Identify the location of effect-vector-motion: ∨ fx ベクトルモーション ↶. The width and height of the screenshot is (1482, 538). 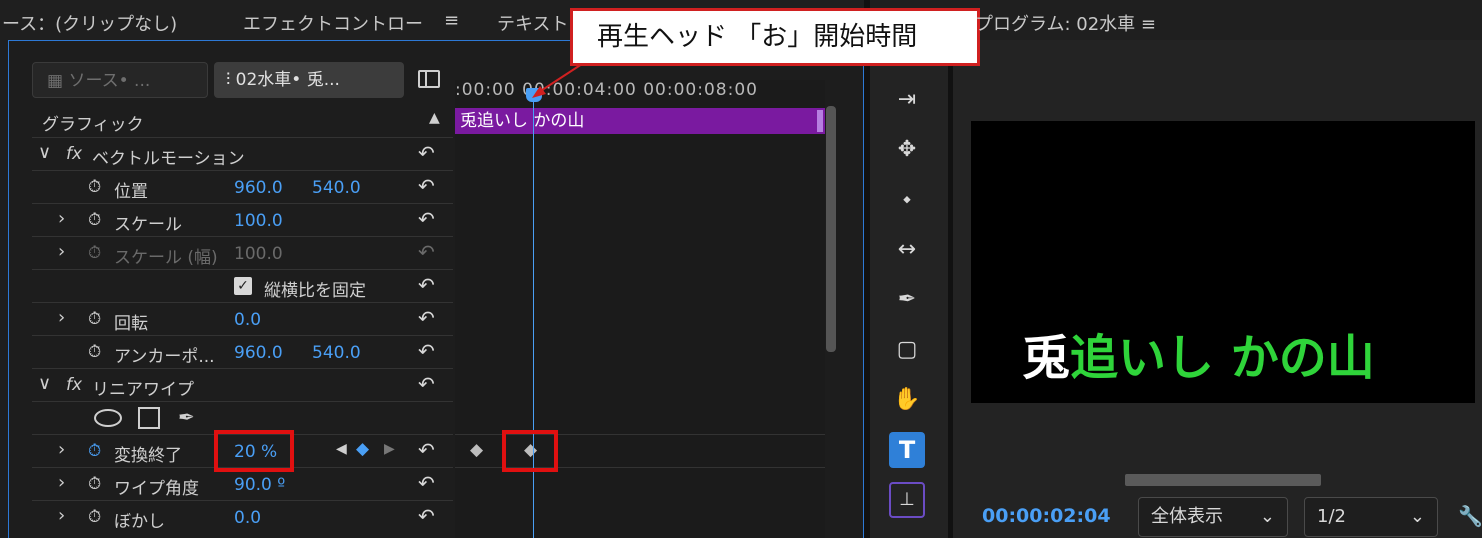
(242, 153).